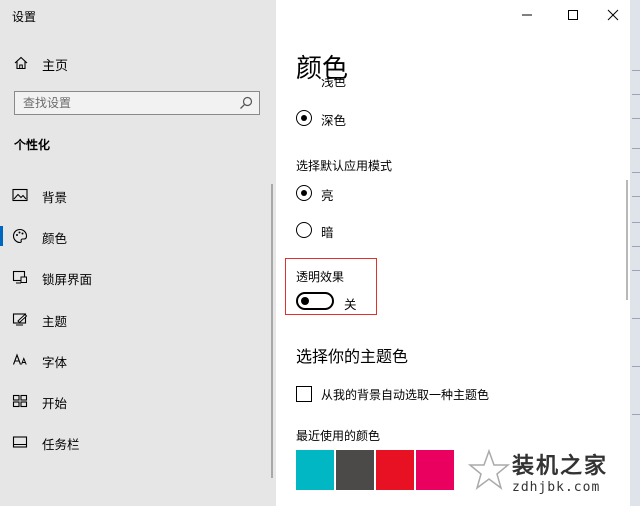  What do you see at coordinates (61, 444) in the screenshot?
I see `sidebar-item-label: 任务栏` at bounding box center [61, 444].